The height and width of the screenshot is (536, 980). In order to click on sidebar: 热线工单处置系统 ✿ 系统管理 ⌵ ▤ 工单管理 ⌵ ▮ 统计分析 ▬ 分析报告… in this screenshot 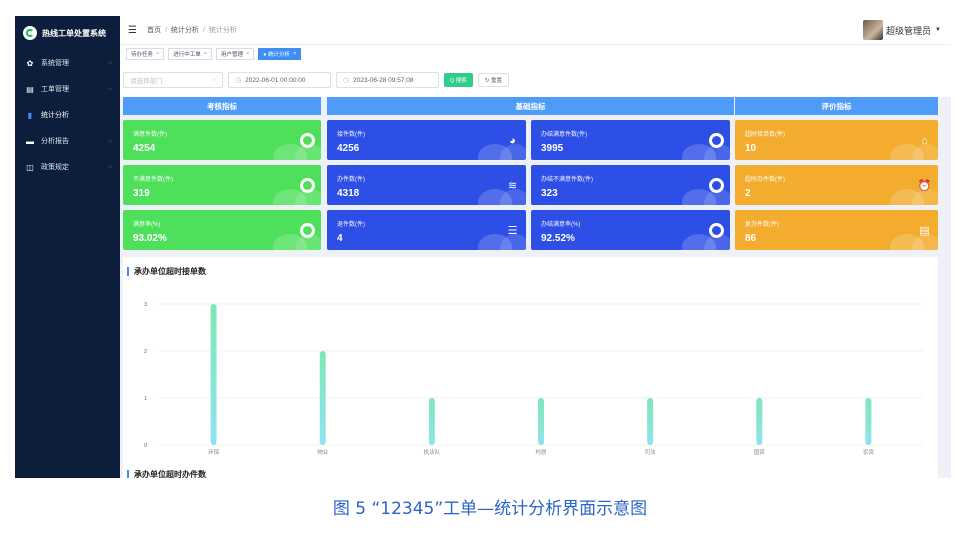, I will do `click(67, 247)`.